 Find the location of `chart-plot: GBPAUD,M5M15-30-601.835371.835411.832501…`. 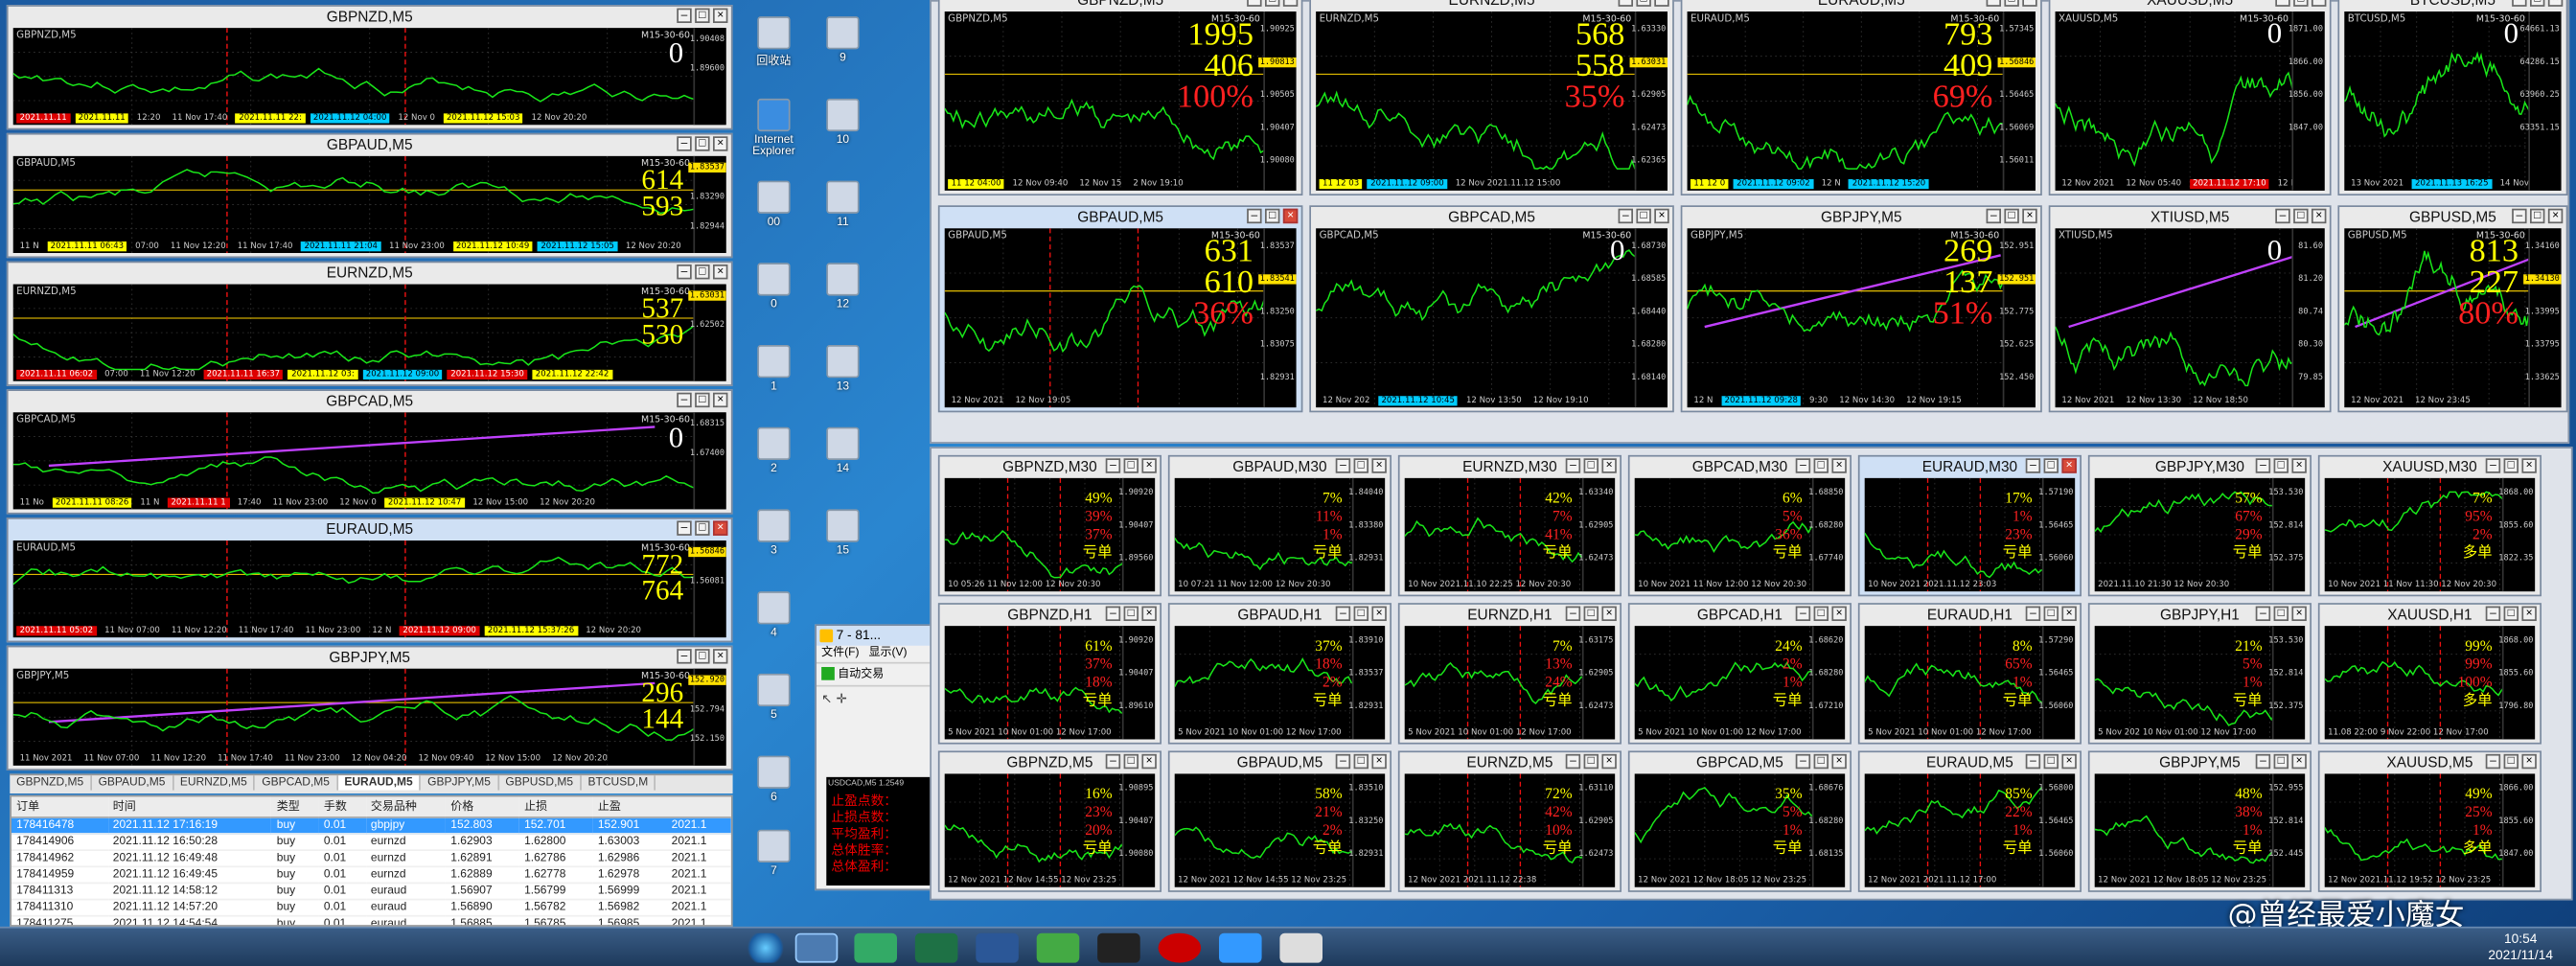

chart-plot: GBPAUD,M5M15-30-601.835371.835411.832501… is located at coordinates (1120, 318).